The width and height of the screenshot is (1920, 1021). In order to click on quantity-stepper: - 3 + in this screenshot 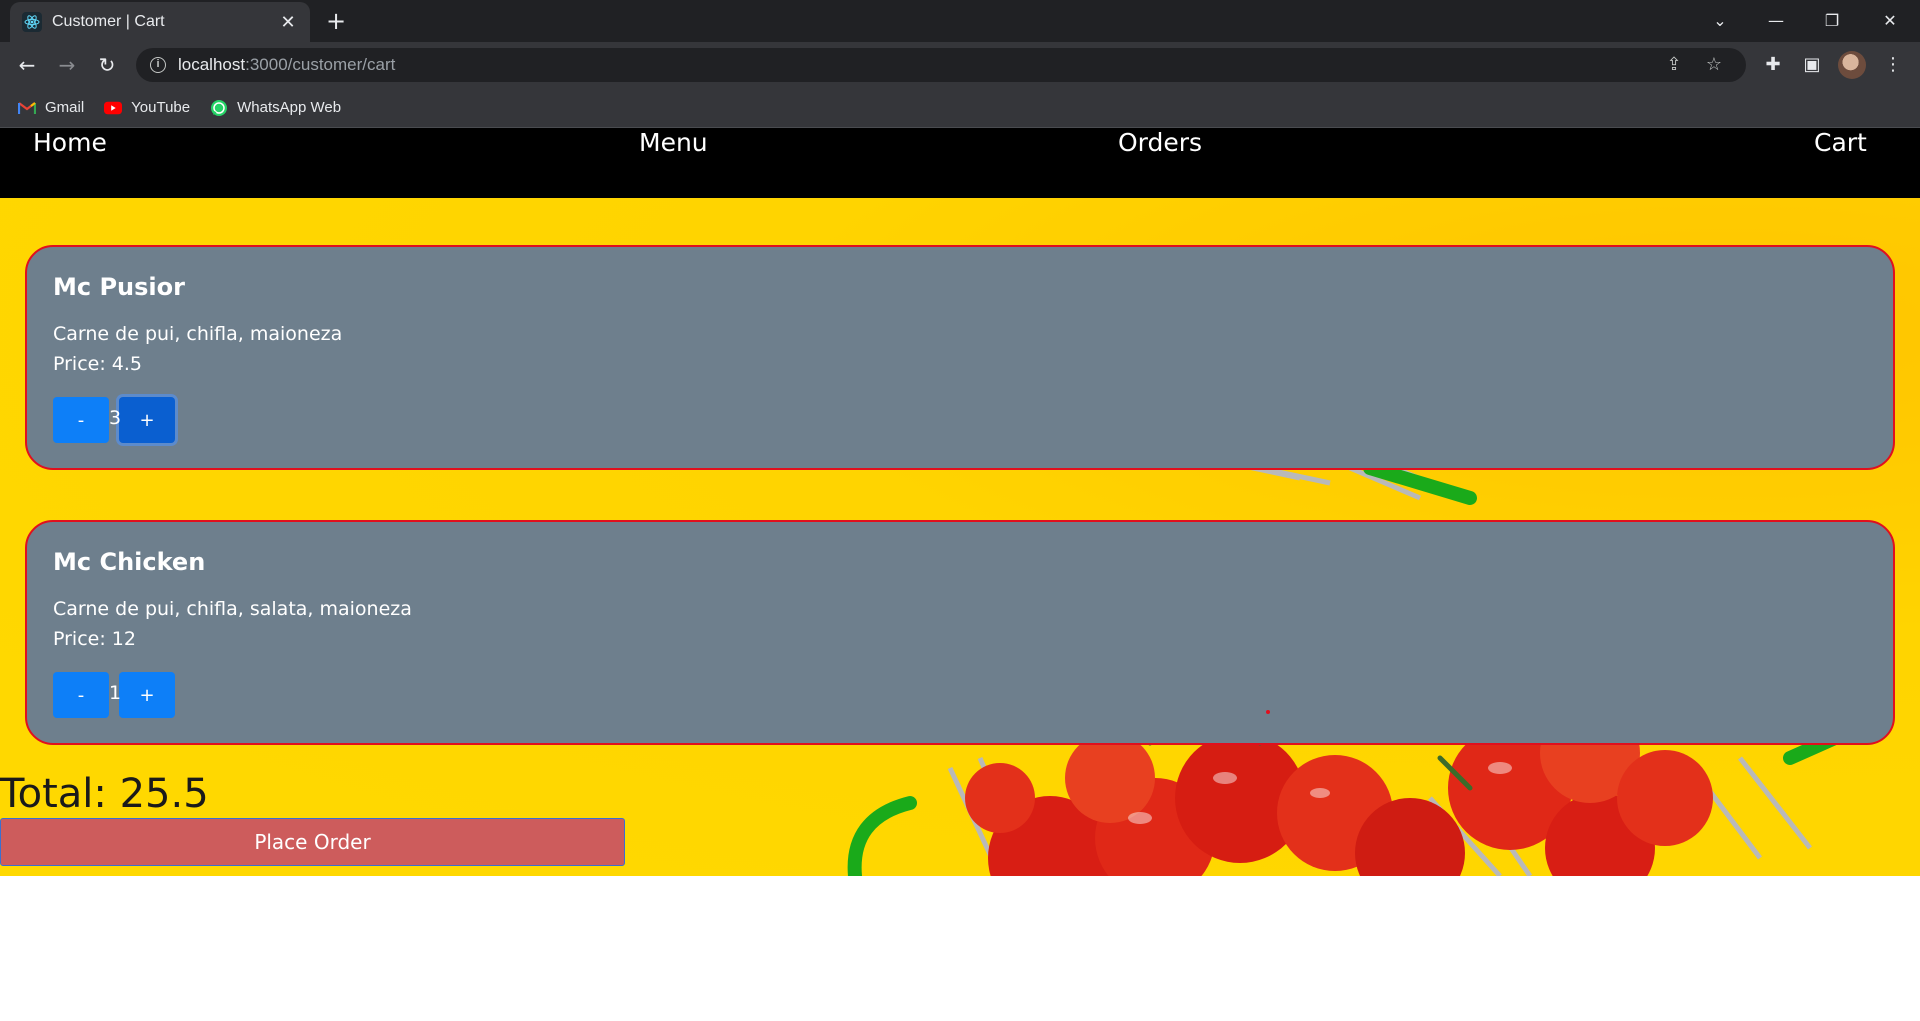, I will do `click(114, 420)`.